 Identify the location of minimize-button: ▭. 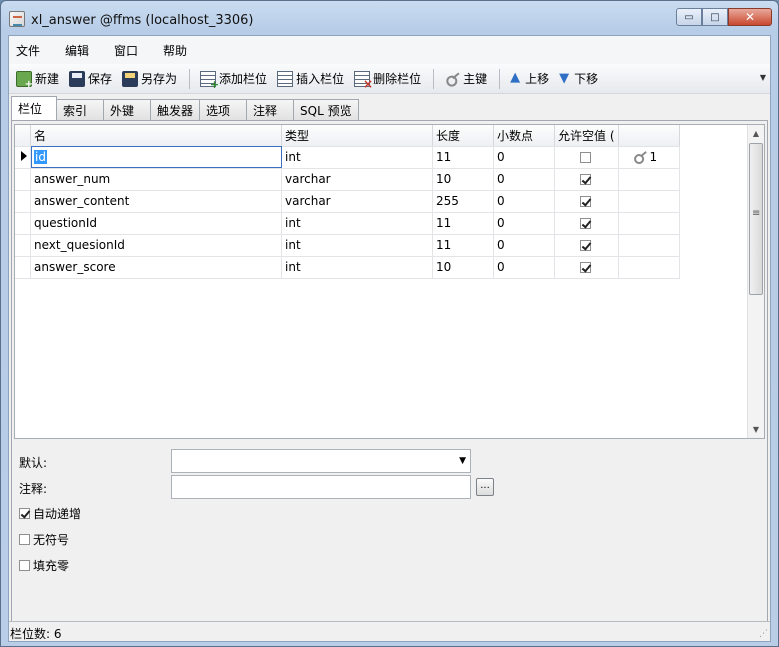
(689, 17).